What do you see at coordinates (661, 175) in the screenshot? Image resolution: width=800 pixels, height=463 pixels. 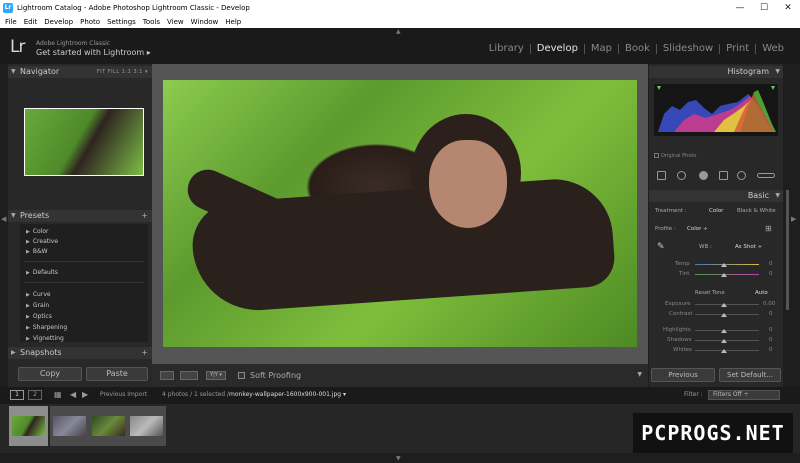 I see `crop-tool-icon` at bounding box center [661, 175].